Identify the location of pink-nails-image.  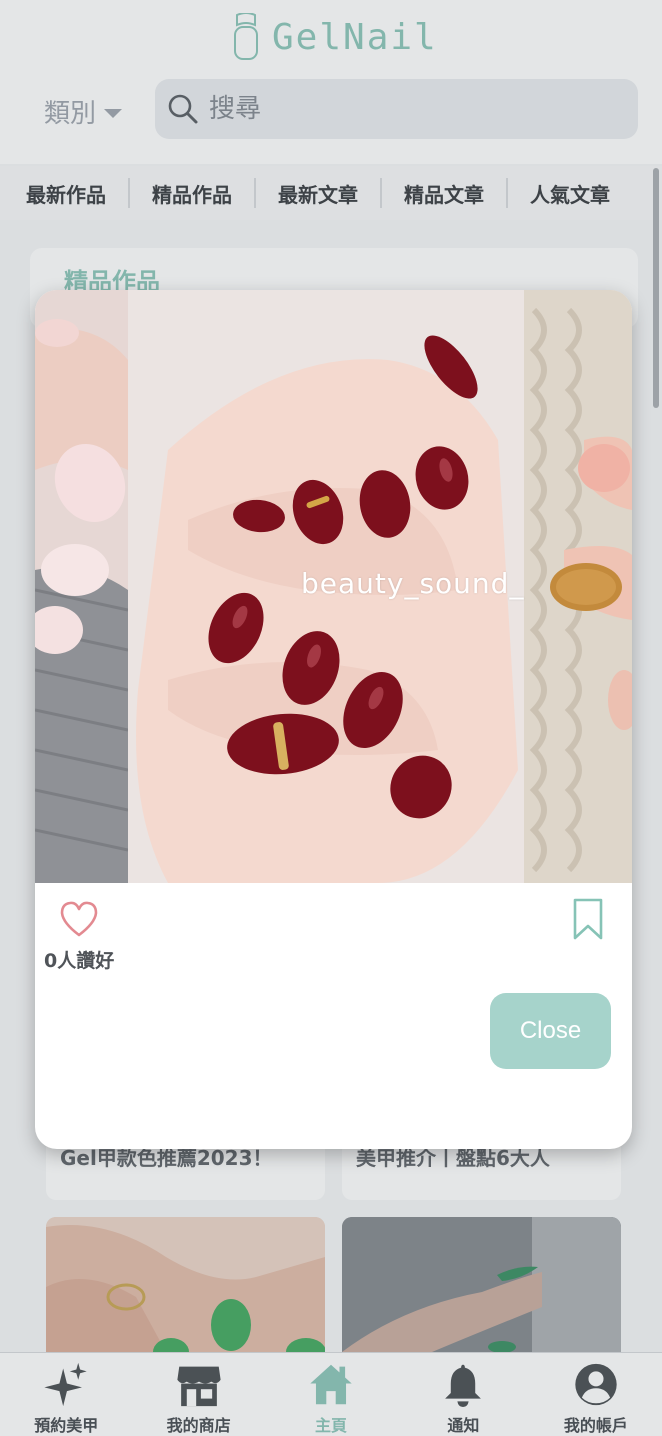
(81, 586).